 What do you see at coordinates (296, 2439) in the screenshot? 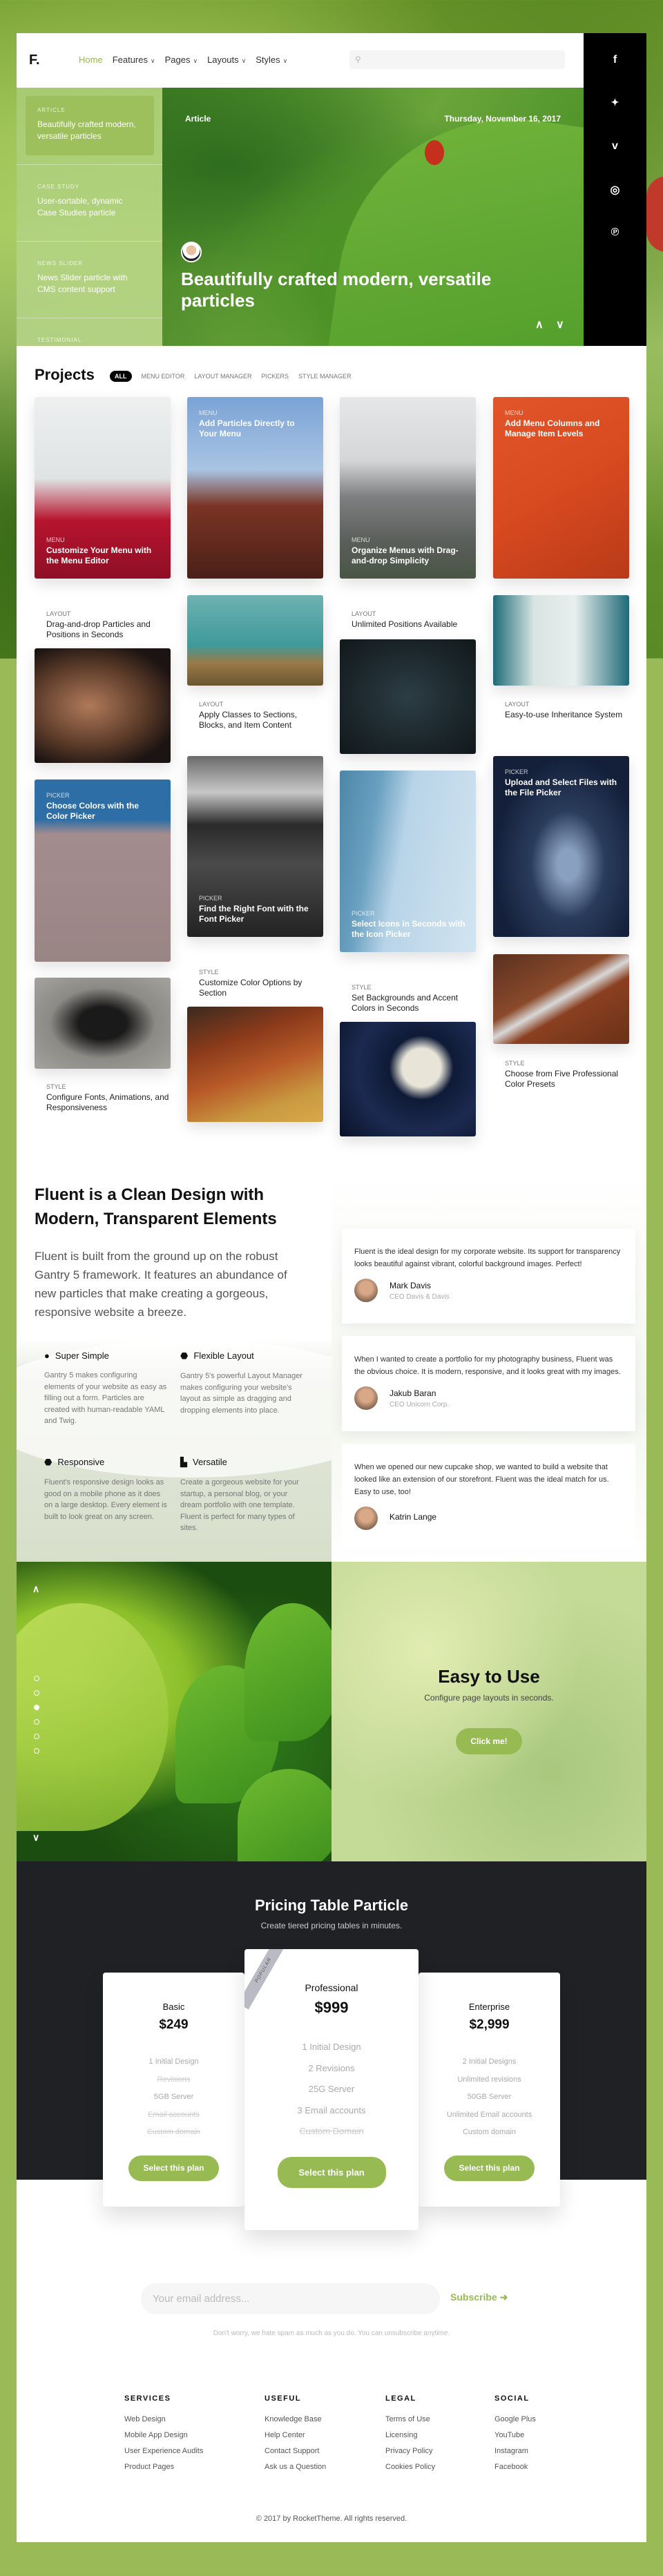
I see `footer-link: Help Center` at bounding box center [296, 2439].